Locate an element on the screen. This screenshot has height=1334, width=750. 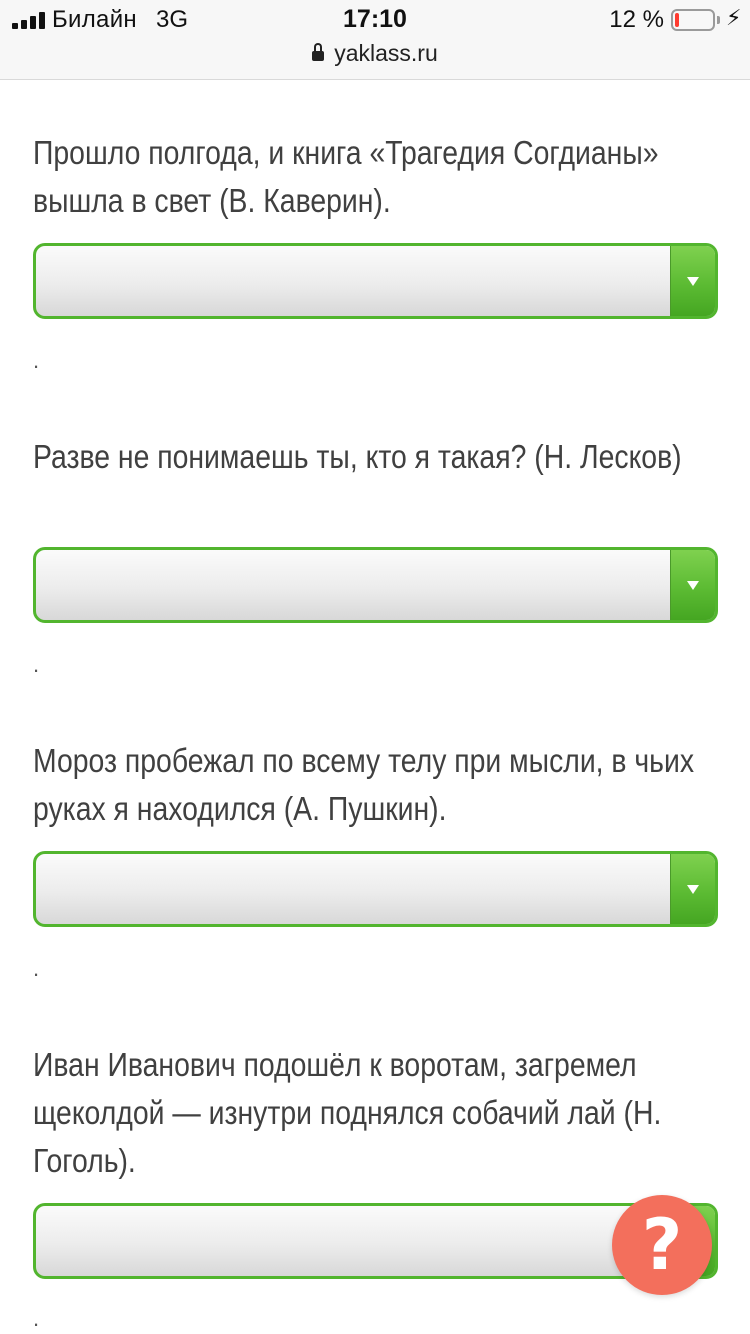
bolt-icon: ⚡︎ is located at coordinates (734, 17).